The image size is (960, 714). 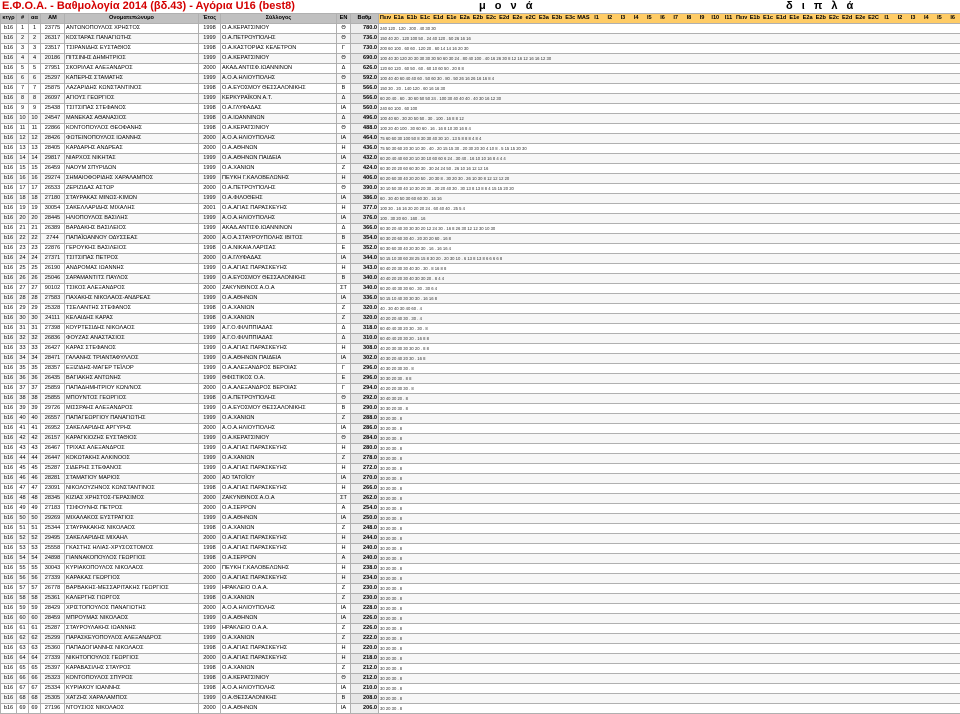 What do you see at coordinates (53, 289) in the screenshot?
I see `member-id-cell: 90102` at bounding box center [53, 289].